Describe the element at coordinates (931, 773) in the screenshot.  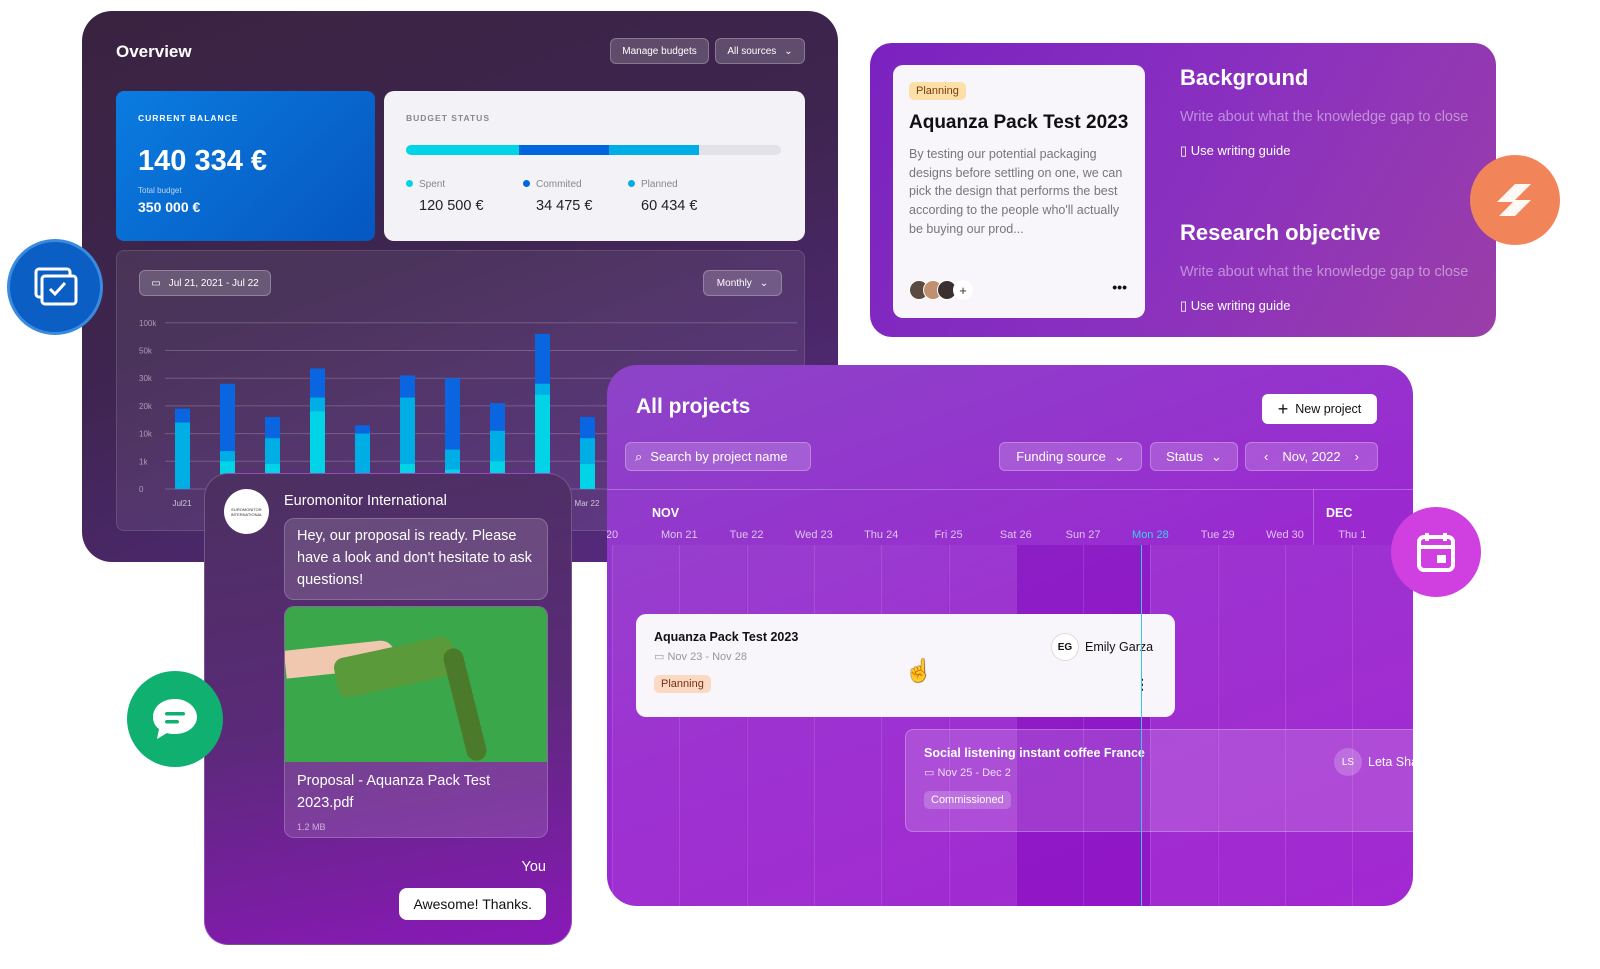
I see `calendar-icon: ▭` at that location.